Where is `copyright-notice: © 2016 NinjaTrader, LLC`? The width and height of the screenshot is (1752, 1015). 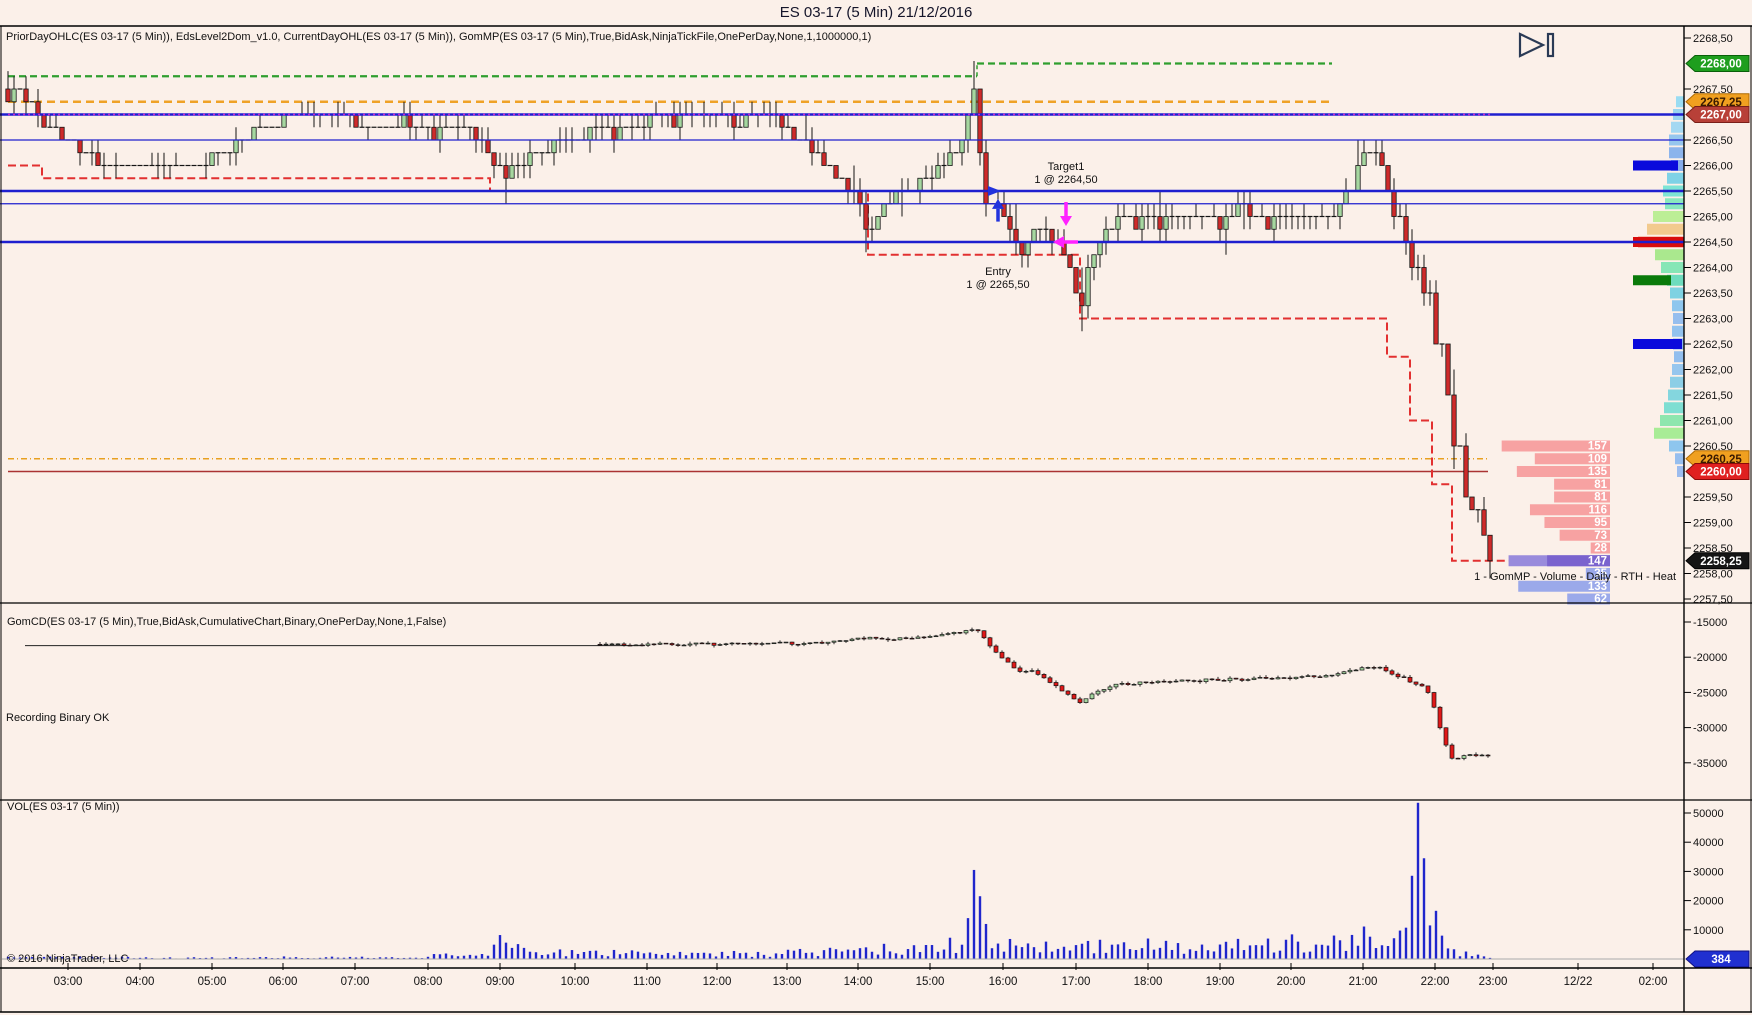 copyright-notice: © 2016 NinjaTrader, LLC is located at coordinates (68, 959).